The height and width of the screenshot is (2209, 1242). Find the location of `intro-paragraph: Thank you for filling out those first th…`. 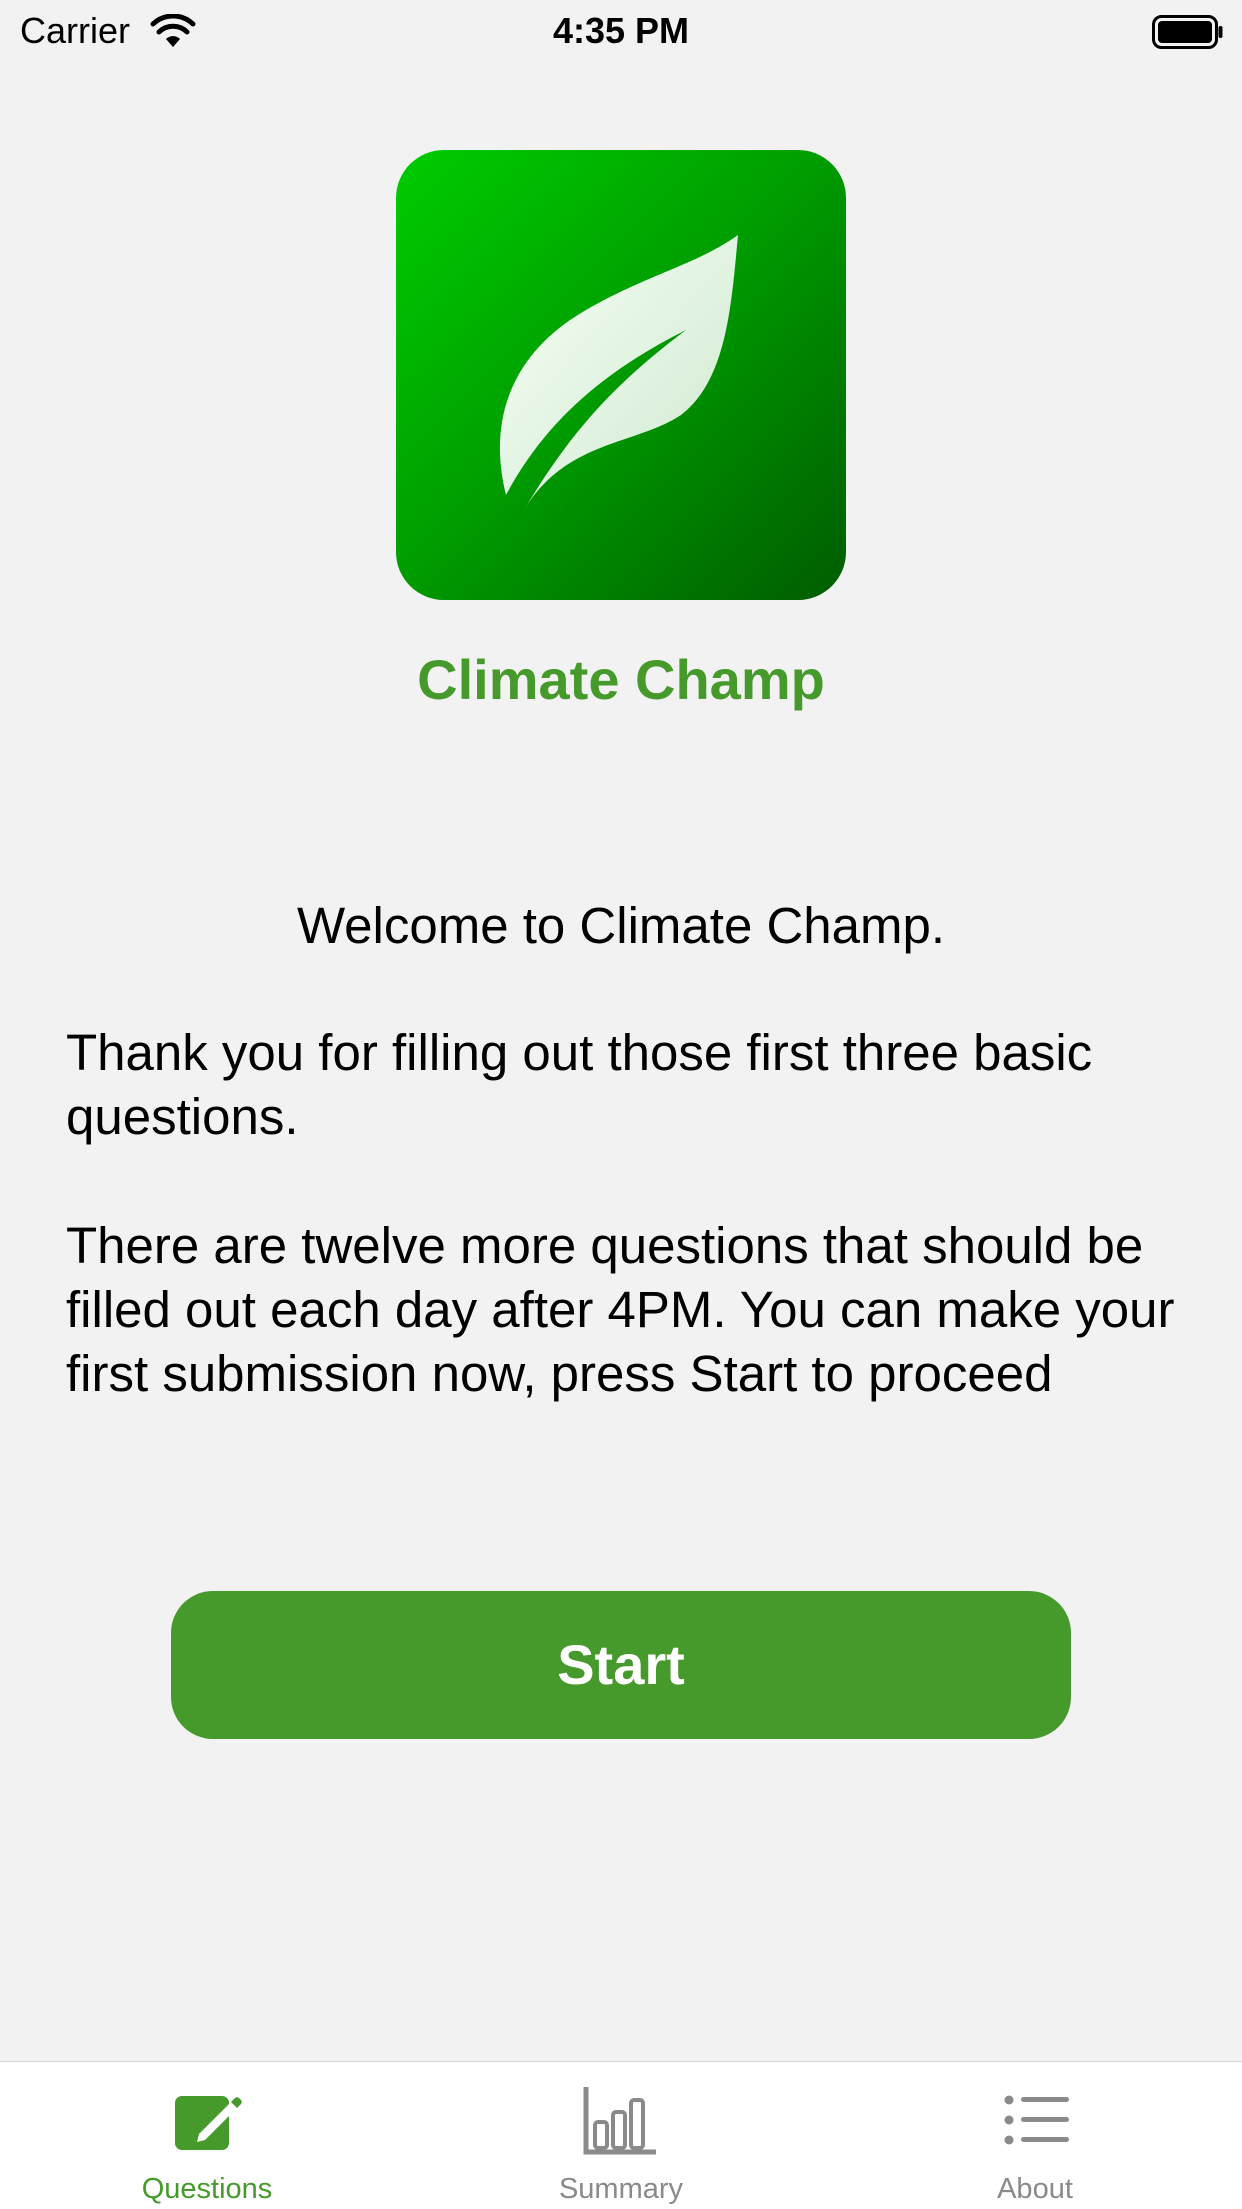

intro-paragraph: Thank you for filling out those first th… is located at coordinates (579, 1084).